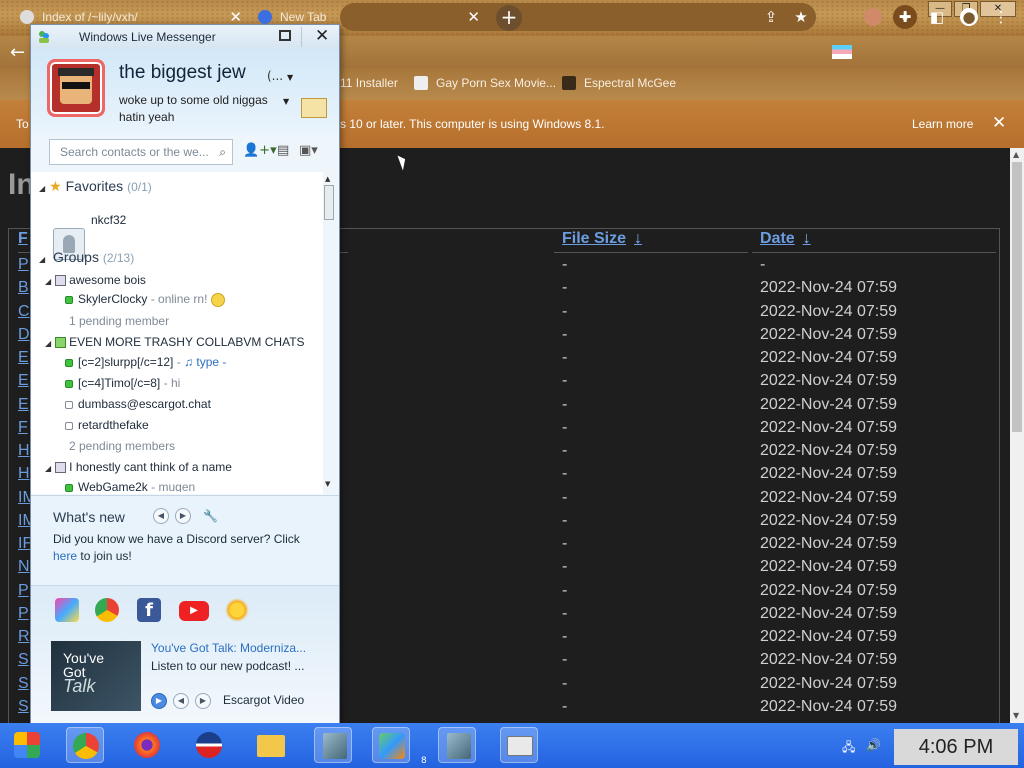 This screenshot has width=1024, height=768. Describe the element at coordinates (1001, 17) in the screenshot. I see `menu-icon: ⋮` at that location.